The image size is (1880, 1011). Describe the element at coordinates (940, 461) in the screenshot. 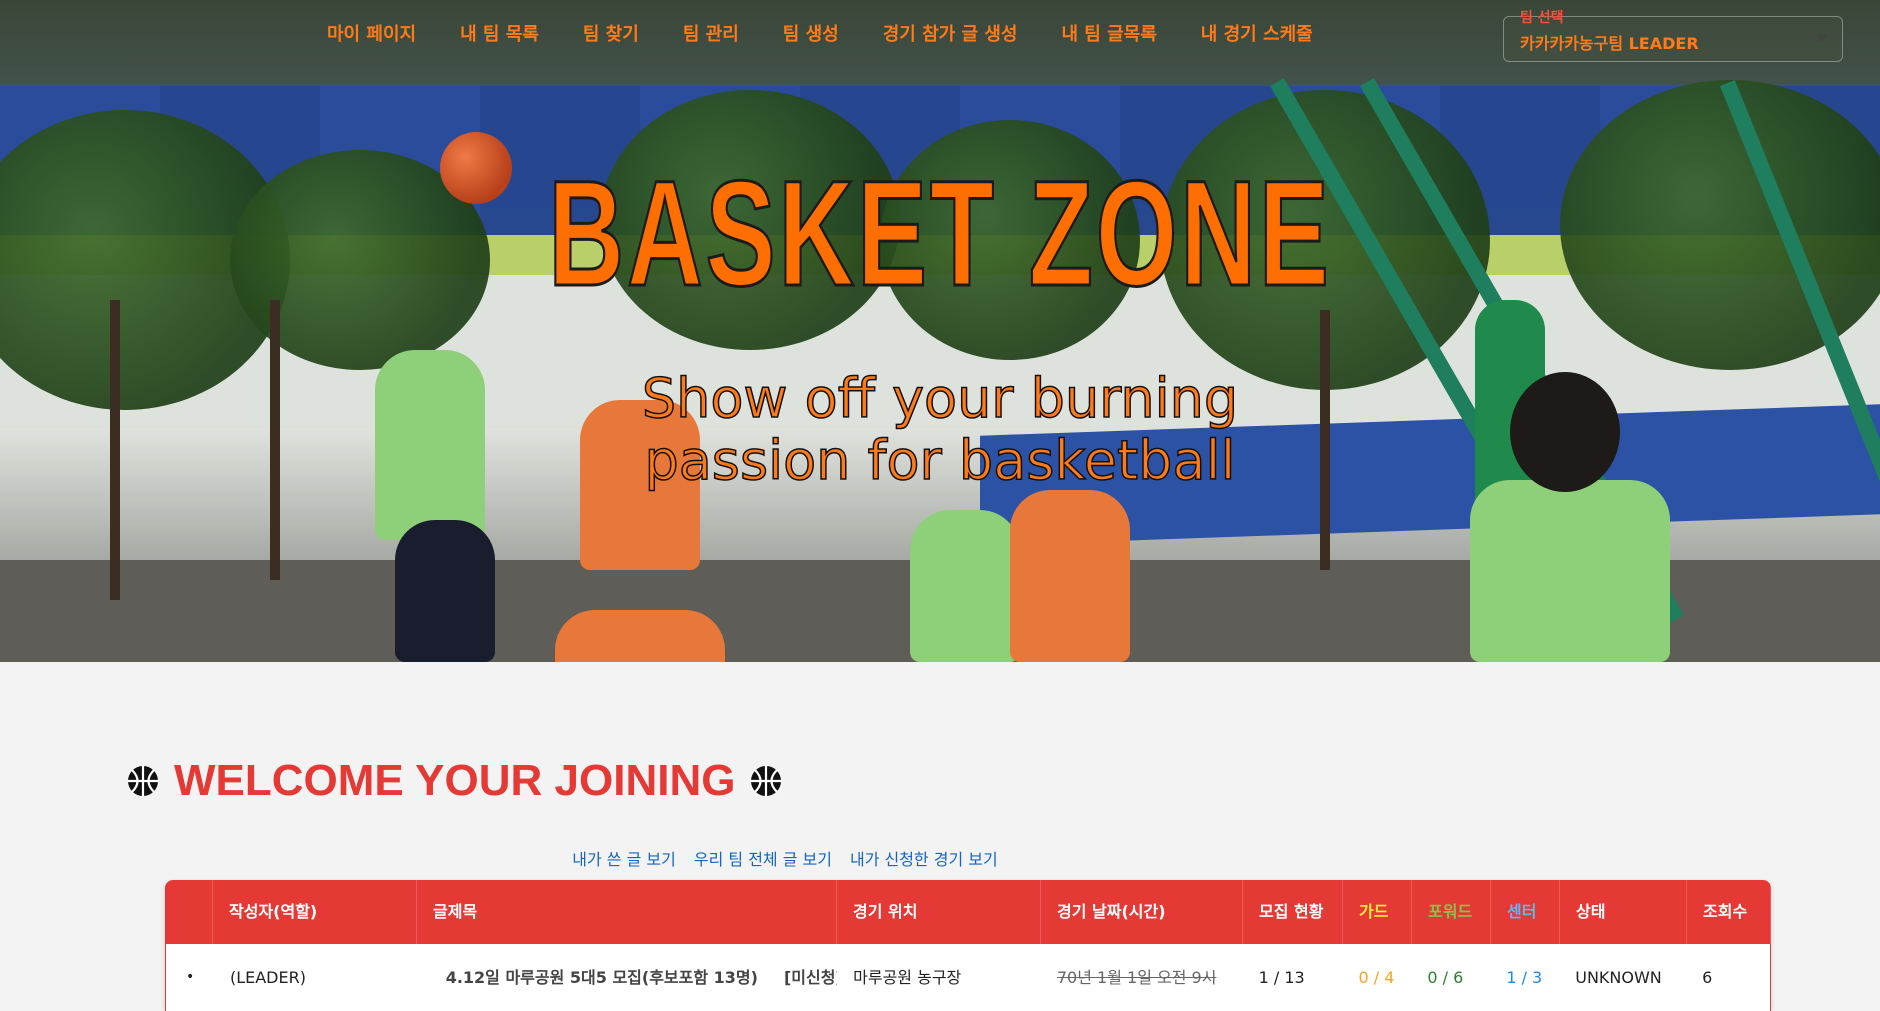

I see `hero-subtitle-line2: passion for basketball` at that location.